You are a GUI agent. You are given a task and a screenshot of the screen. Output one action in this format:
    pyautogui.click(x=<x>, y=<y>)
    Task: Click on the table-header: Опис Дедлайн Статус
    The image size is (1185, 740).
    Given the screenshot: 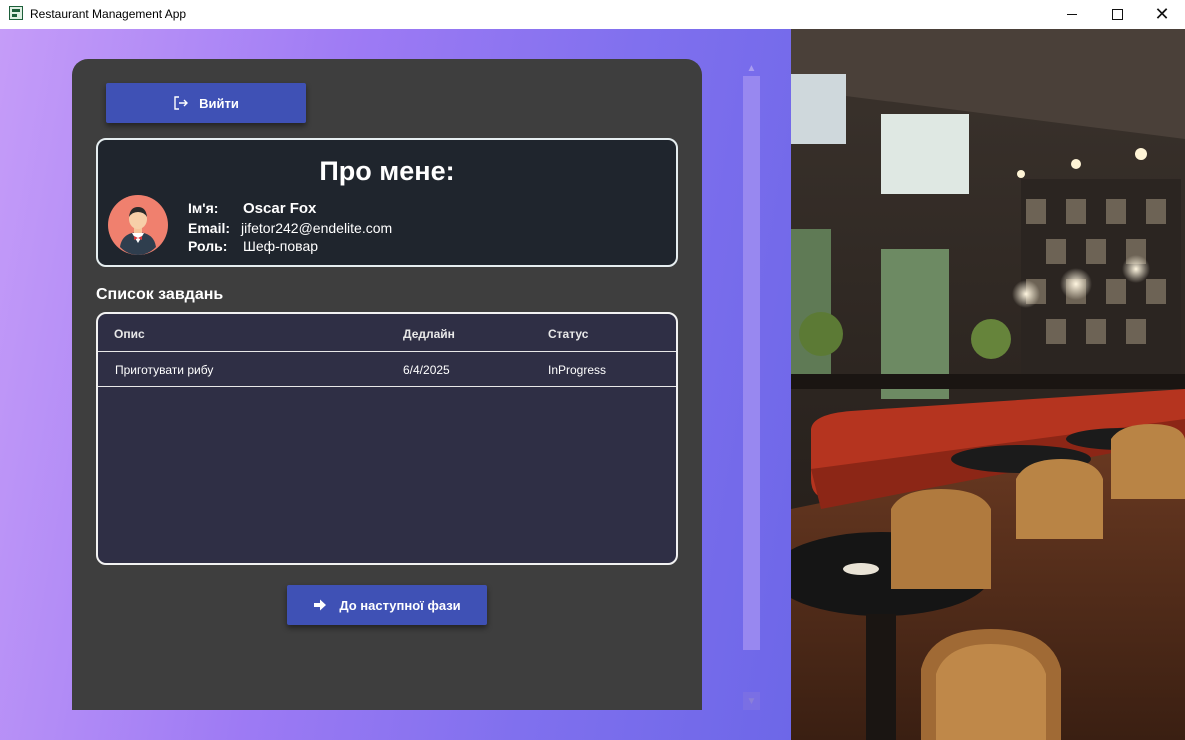 What is the action you would take?
    pyautogui.click(x=387, y=333)
    